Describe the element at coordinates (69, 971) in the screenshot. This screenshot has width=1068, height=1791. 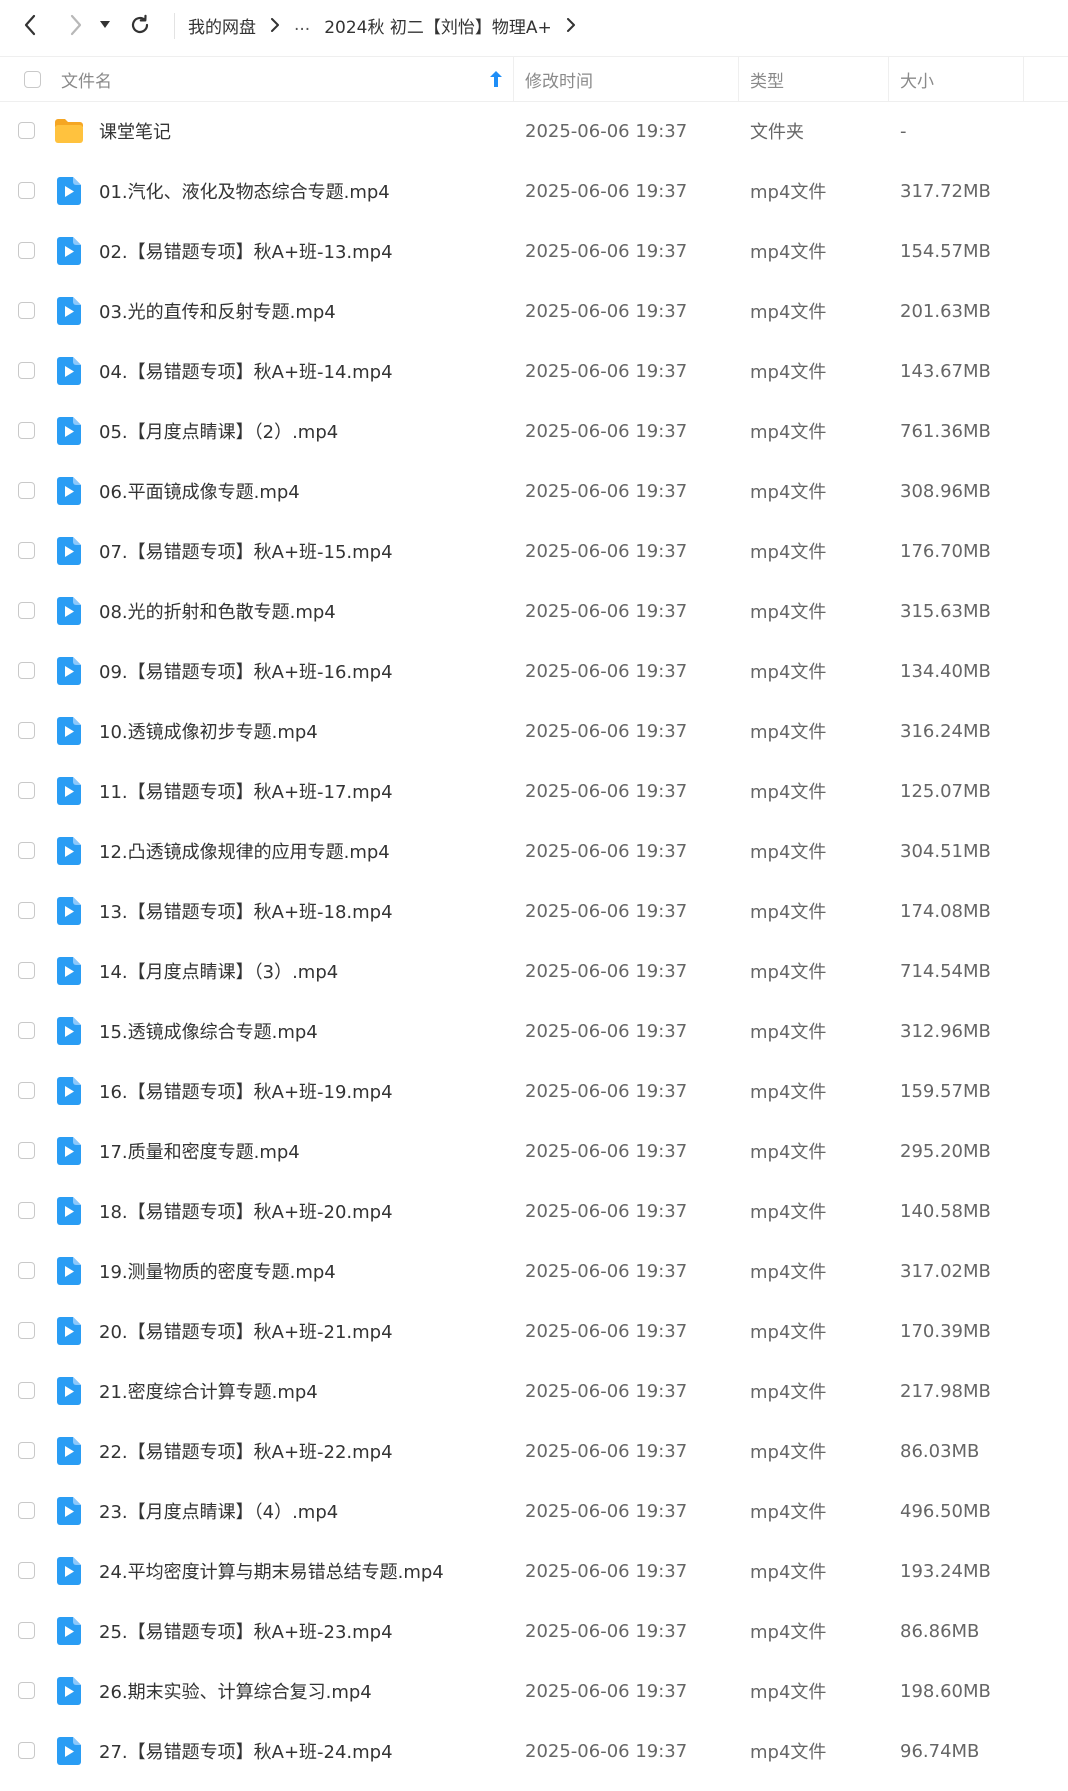
I see `video-file-icon` at that location.